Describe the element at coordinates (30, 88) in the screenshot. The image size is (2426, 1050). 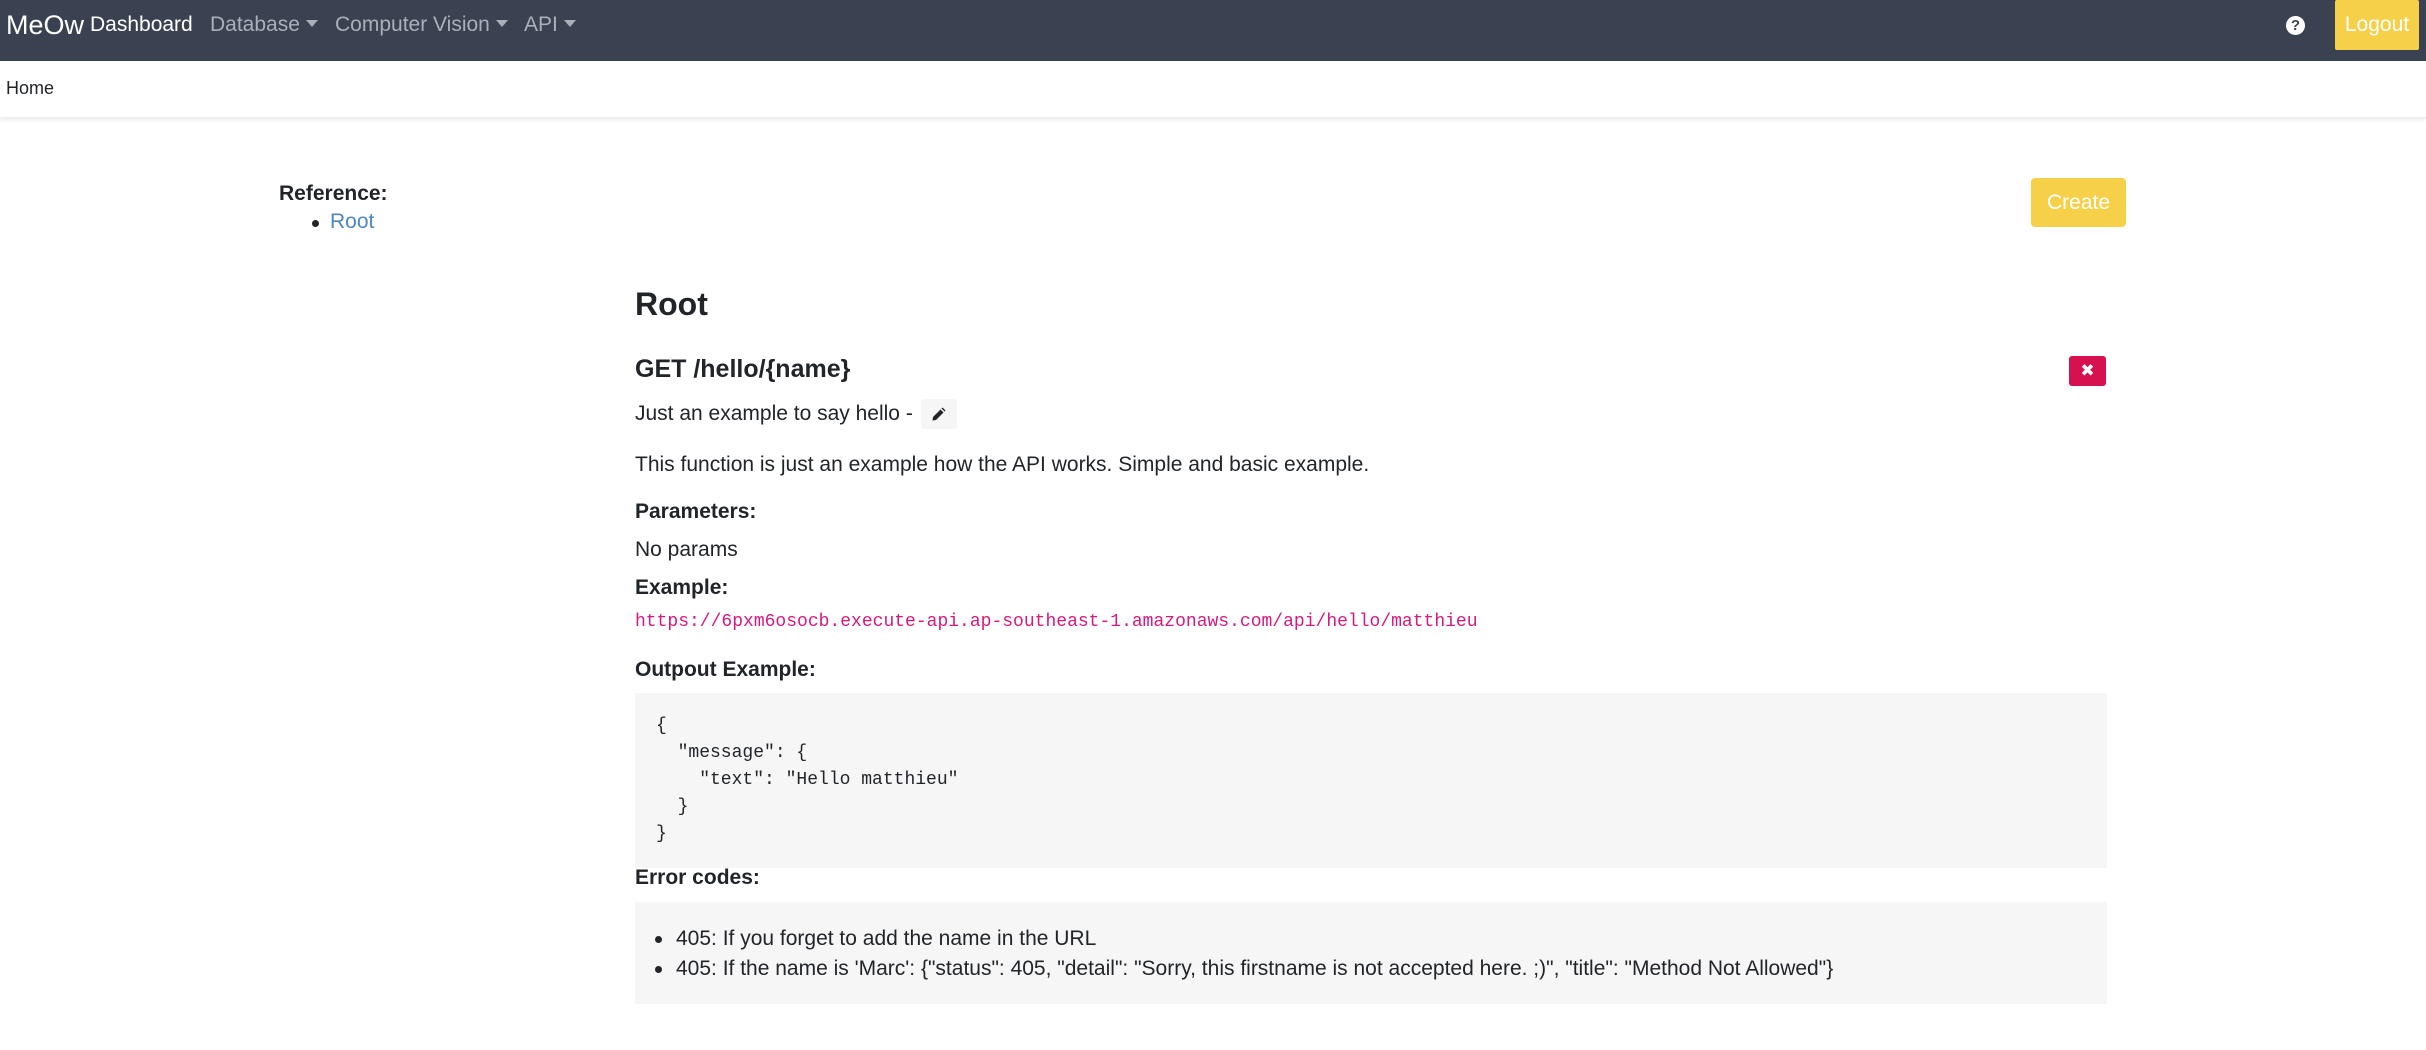
I see `breadcrumb-home: Home` at that location.